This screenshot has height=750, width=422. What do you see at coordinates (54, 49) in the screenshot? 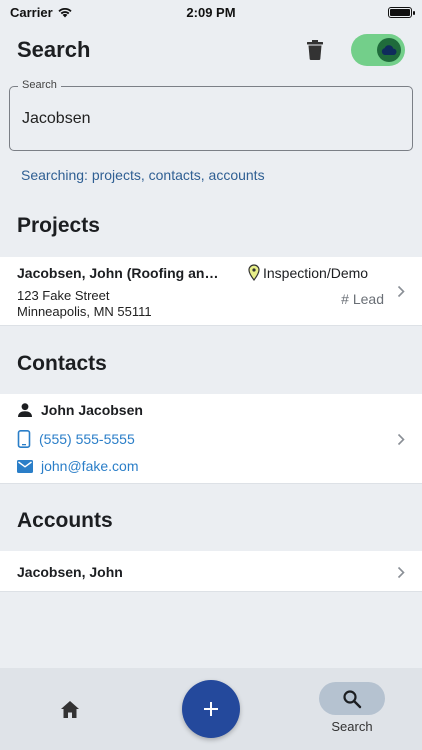
I see `page-title: Search` at bounding box center [54, 49].